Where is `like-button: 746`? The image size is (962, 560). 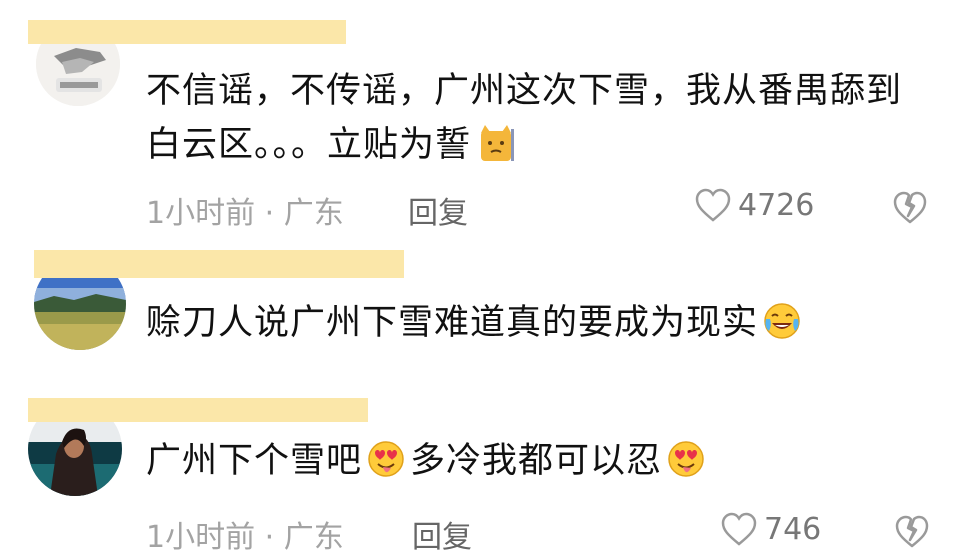 like-button: 746 is located at coordinates (770, 529).